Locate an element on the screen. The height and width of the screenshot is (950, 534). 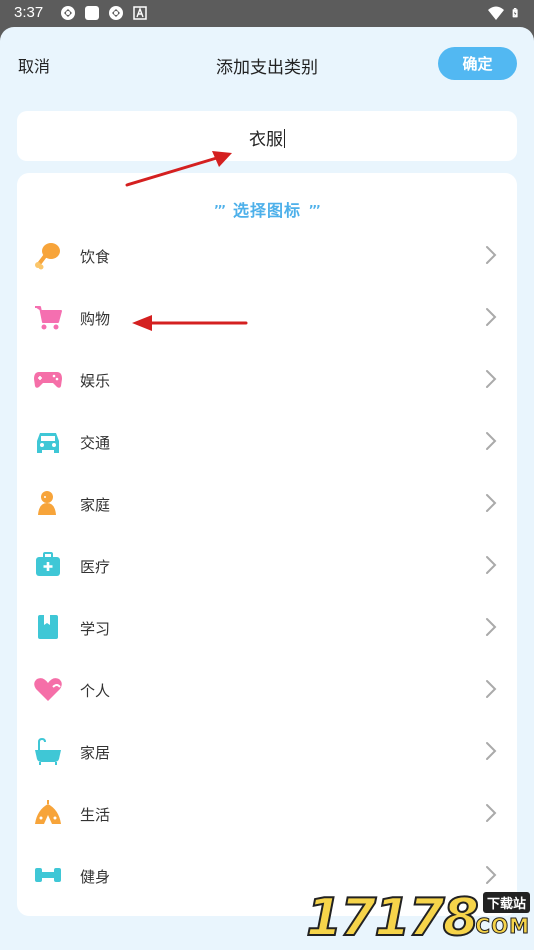
medical-kit-icon is located at coordinates (48, 564).